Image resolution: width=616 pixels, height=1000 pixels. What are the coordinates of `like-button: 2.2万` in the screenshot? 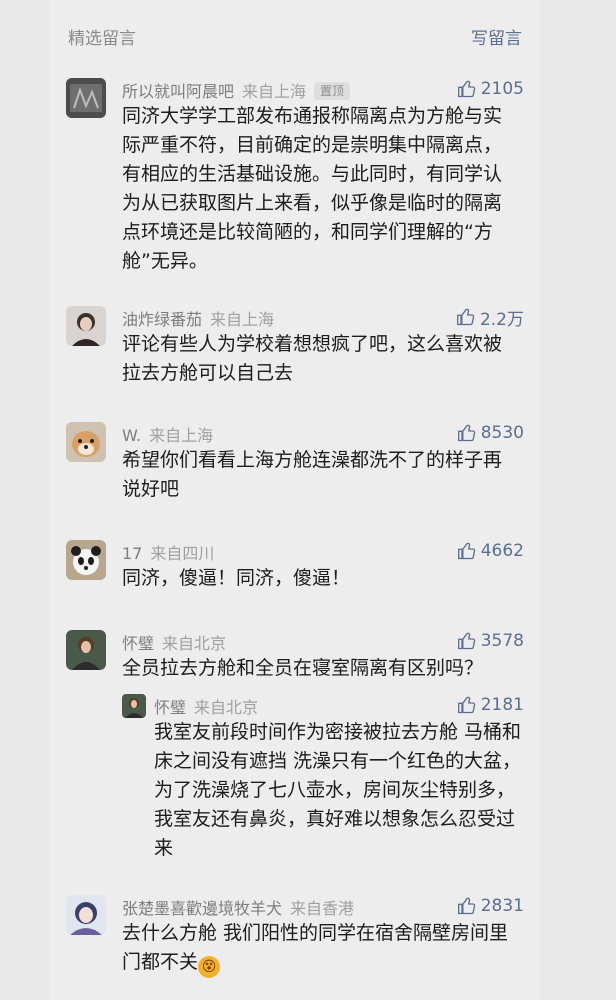 It's located at (490, 318).